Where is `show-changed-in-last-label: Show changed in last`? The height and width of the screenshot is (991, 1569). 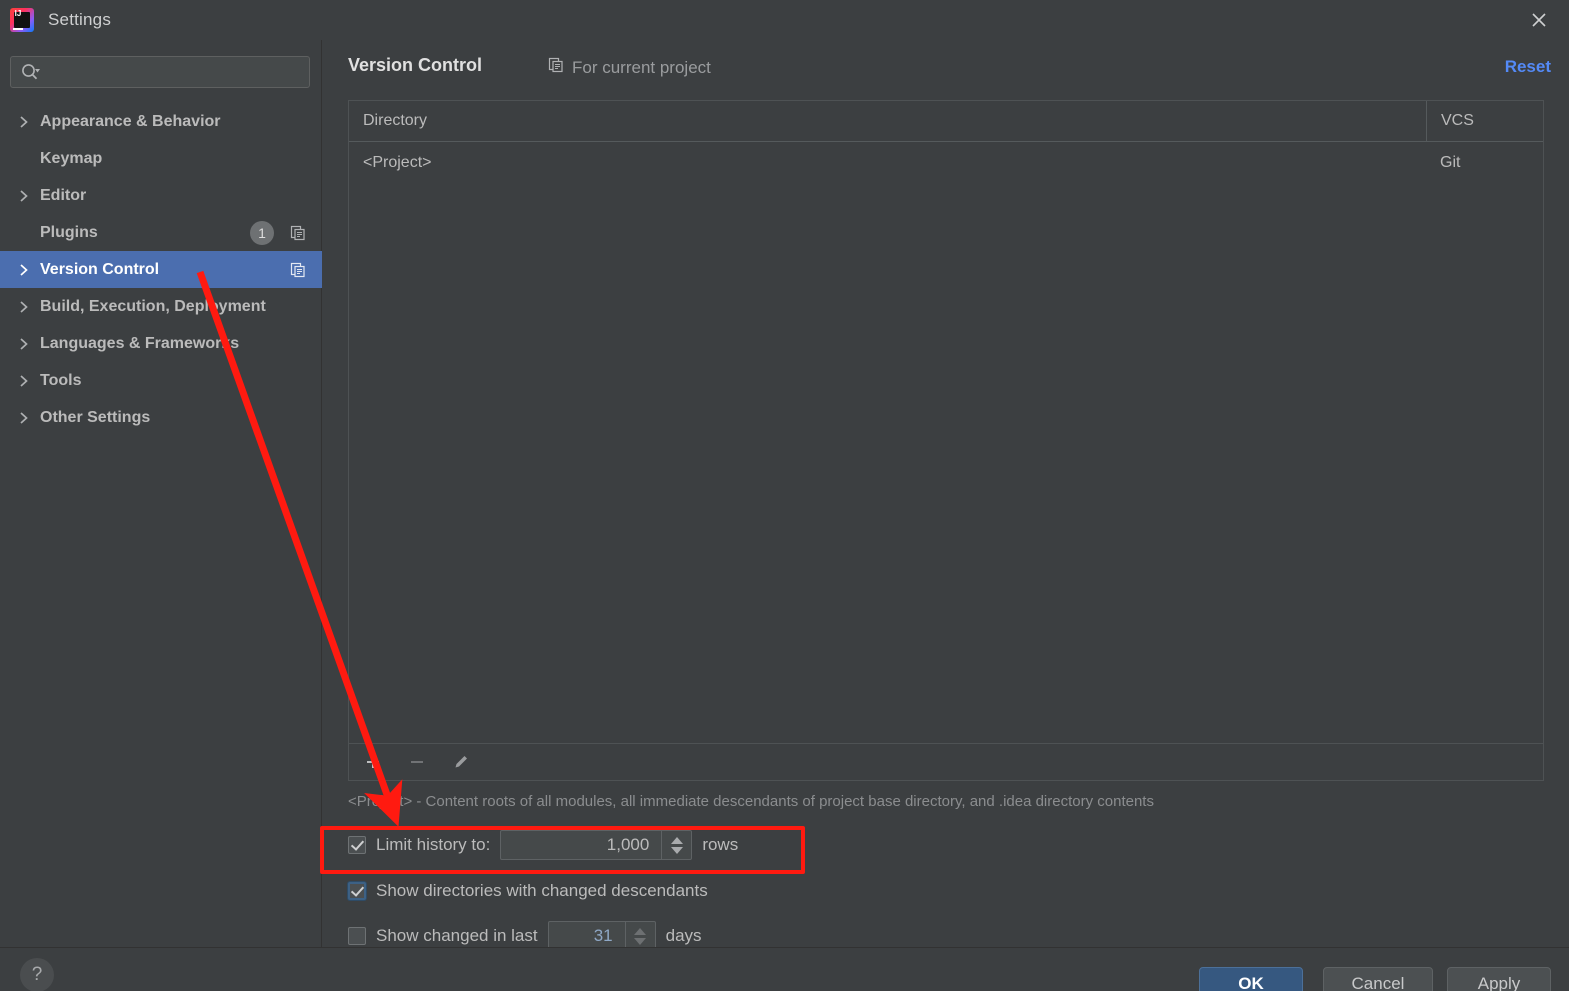
show-changed-in-last-label: Show changed in last is located at coordinates (457, 935).